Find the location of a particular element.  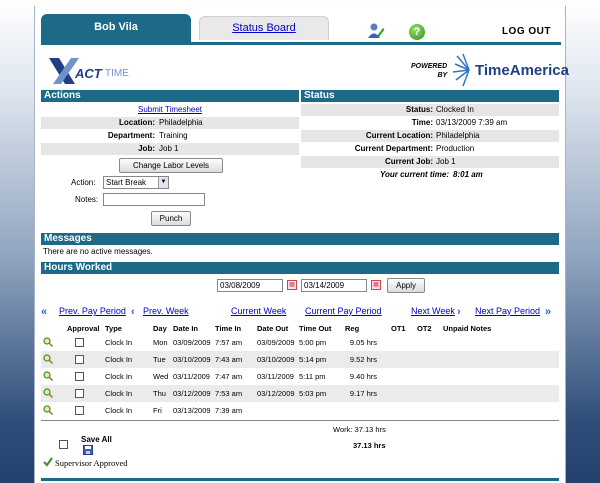

current-location-row: Current Location: Philadelphia is located at coordinates (430, 136).